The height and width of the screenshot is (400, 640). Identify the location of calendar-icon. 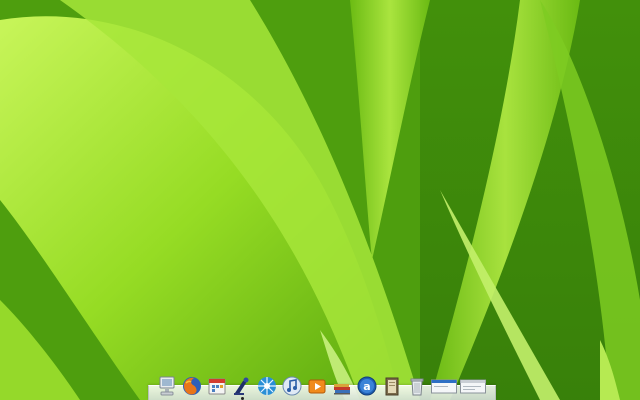
(217, 386).